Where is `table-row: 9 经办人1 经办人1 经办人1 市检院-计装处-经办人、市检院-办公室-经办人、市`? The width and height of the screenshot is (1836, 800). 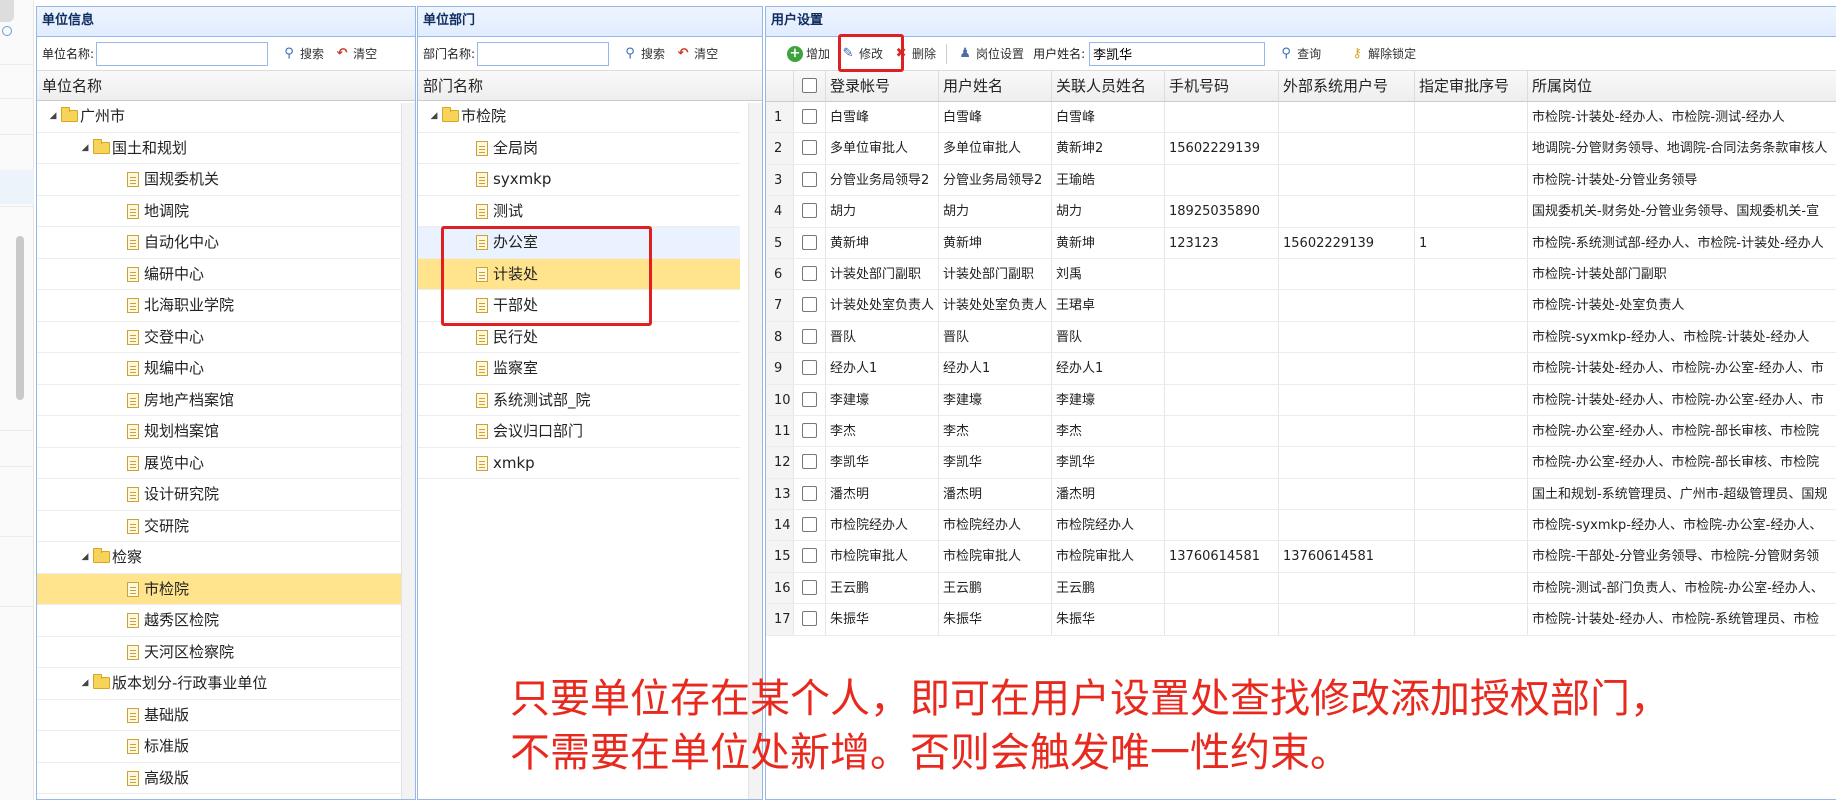
table-row: 9 经办人1 经办人1 经办人1 市检院-计装处-经办人、市检院-办公室-经办人、市 is located at coordinates (1301, 369).